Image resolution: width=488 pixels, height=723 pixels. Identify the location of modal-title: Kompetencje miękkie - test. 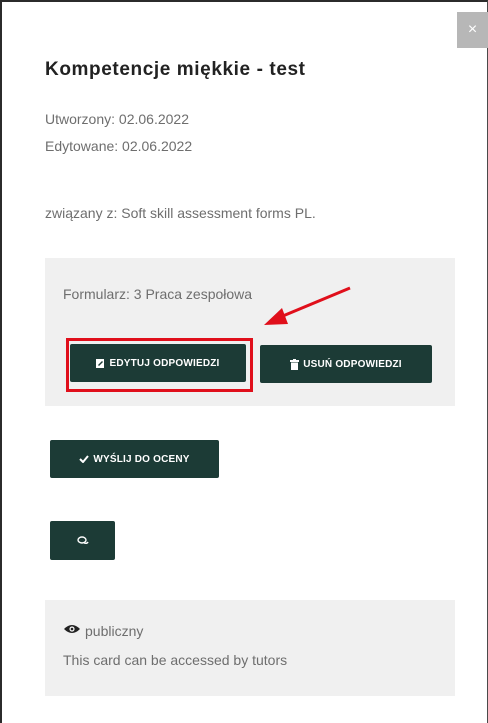
(175, 69).